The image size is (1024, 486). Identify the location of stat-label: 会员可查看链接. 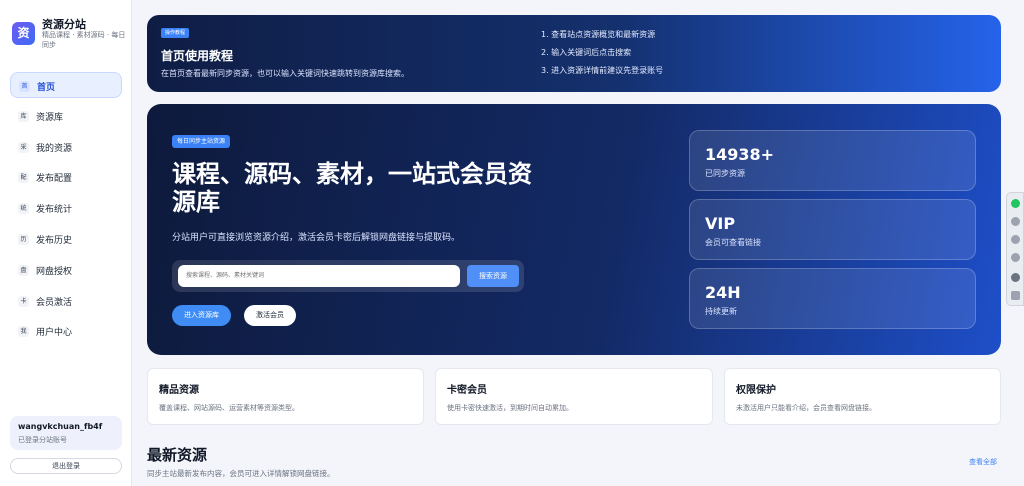
(733, 242).